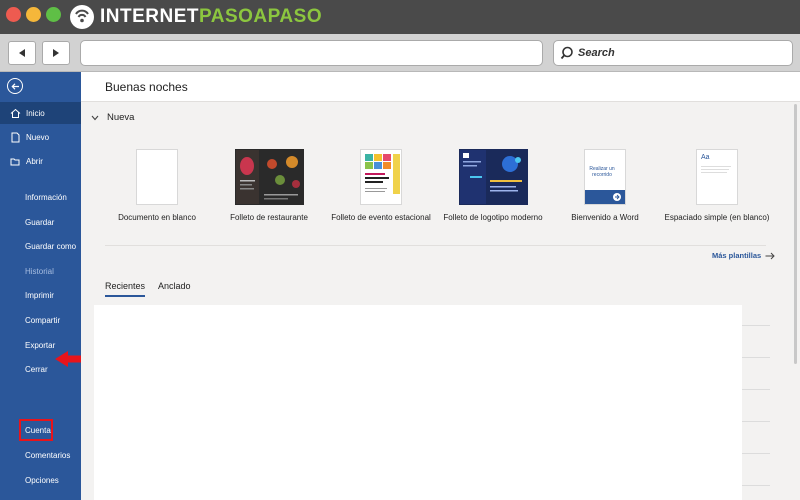 The image size is (800, 500). Describe the element at coordinates (566, 53) in the screenshot. I see `search-icon` at that location.